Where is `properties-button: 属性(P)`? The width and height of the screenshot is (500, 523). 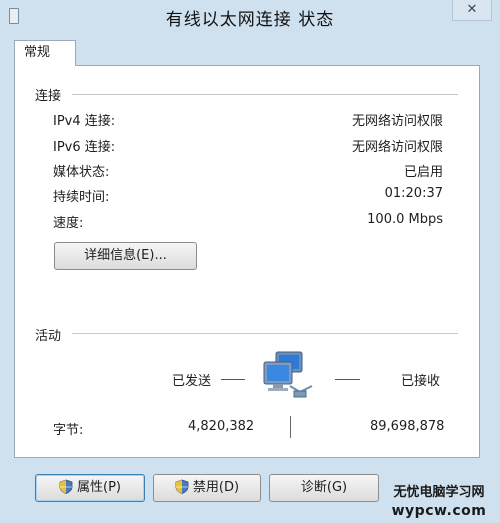 properties-button: 属性(P) is located at coordinates (90, 488).